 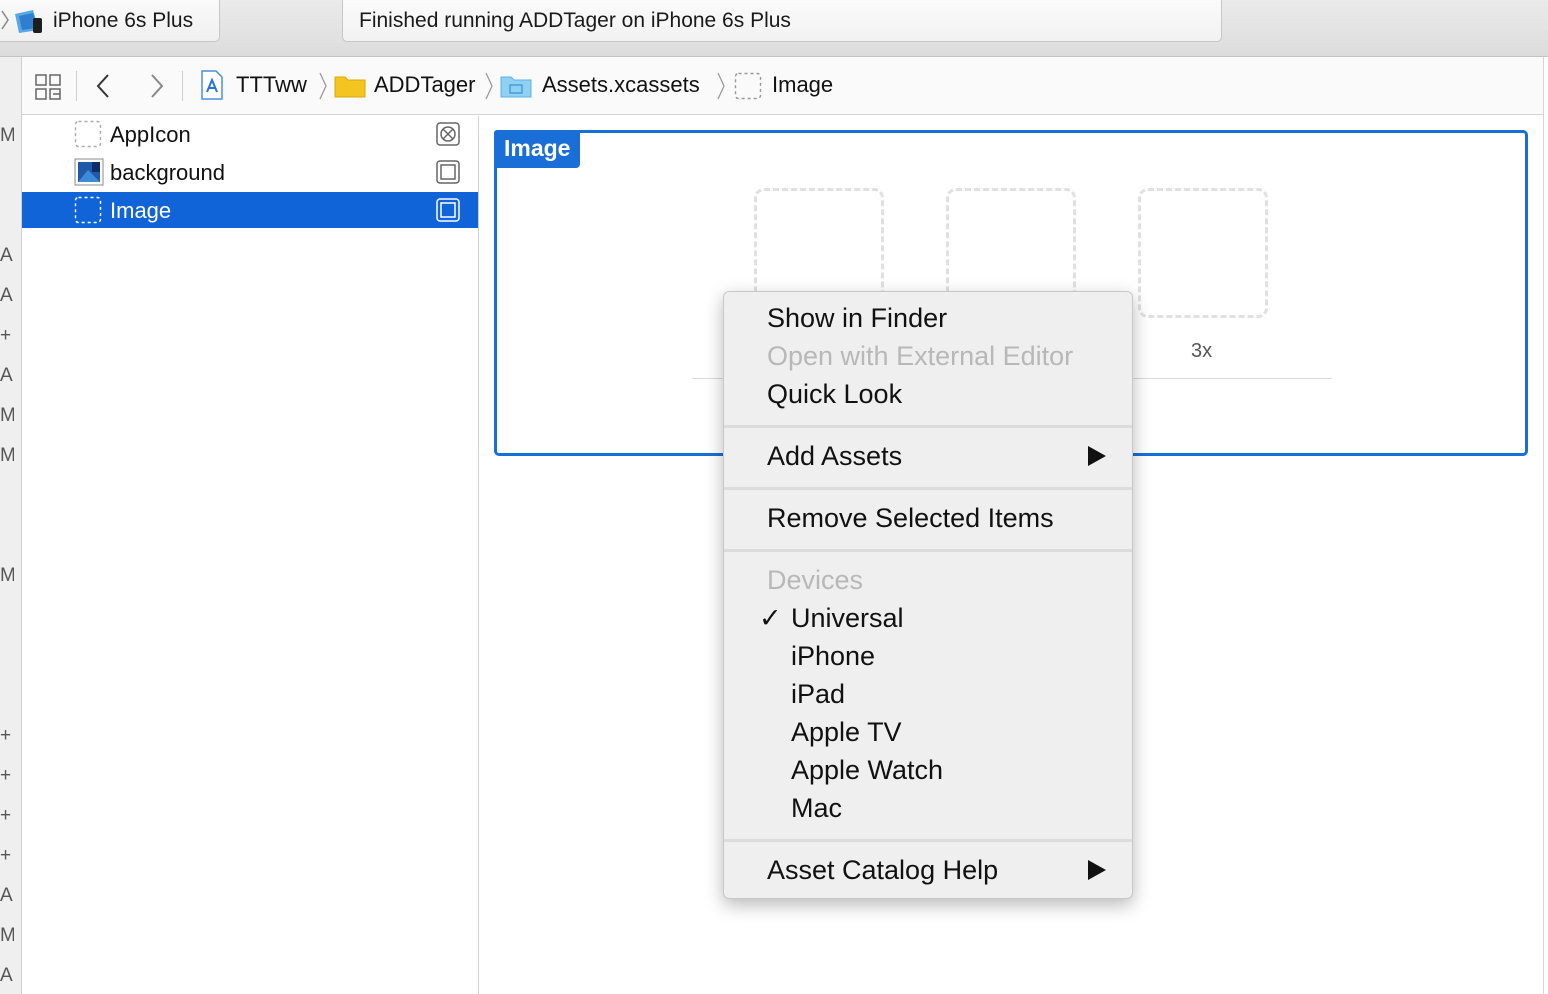 I want to click on menu-item-add-assets: Add Assets, so click(x=834, y=456).